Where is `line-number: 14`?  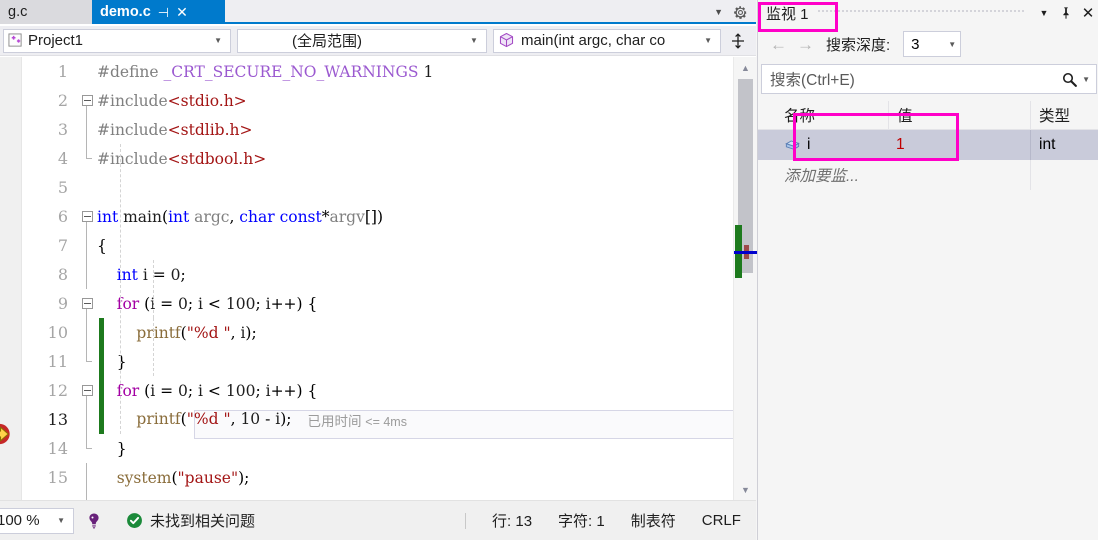
line-number: 14 is located at coordinates (57, 448).